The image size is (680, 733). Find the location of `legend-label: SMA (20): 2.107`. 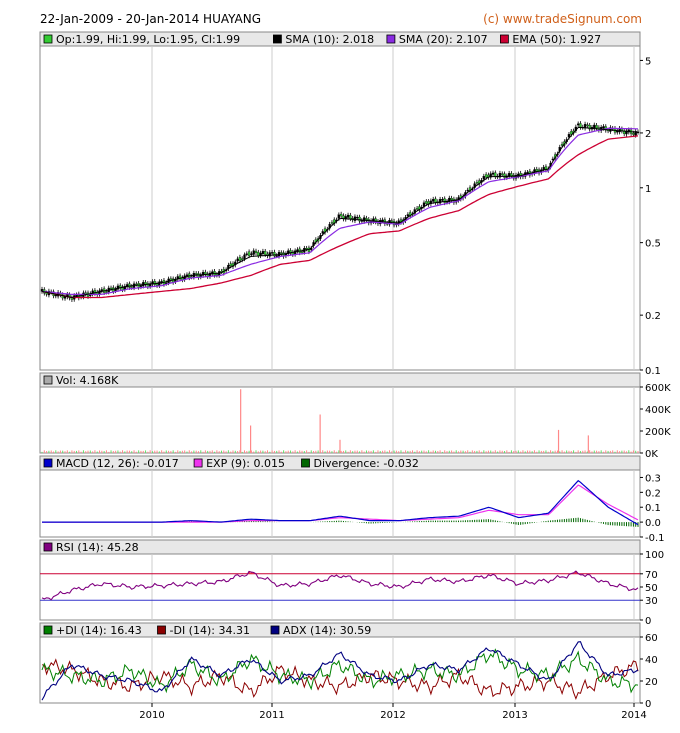

legend-label: SMA (20): 2.107 is located at coordinates (443, 39).